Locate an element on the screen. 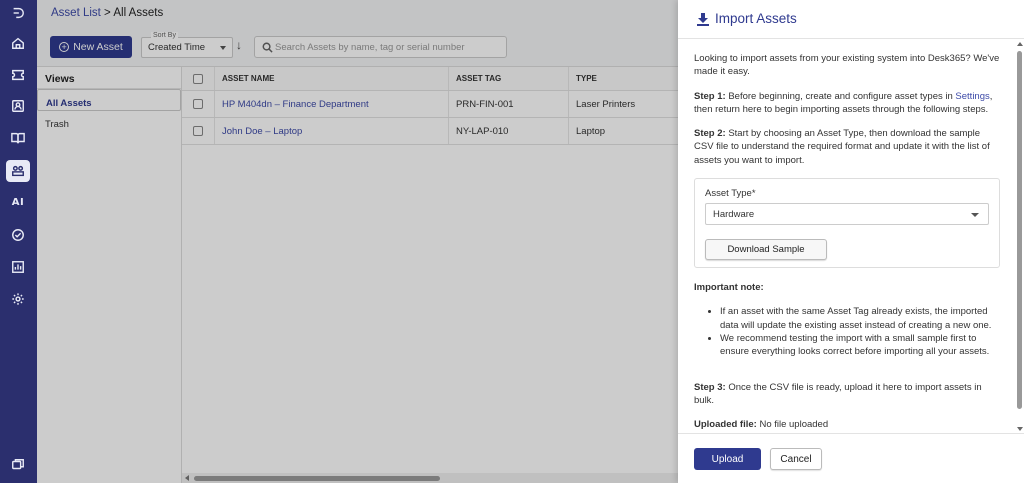  upload-button: Upload is located at coordinates (727, 459).